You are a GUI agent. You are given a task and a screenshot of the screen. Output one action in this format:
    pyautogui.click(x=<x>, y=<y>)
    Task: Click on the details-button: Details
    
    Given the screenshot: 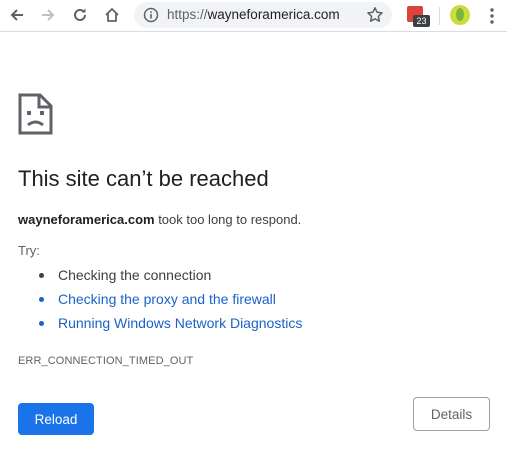 What is the action you would take?
    pyautogui.click(x=451, y=414)
    